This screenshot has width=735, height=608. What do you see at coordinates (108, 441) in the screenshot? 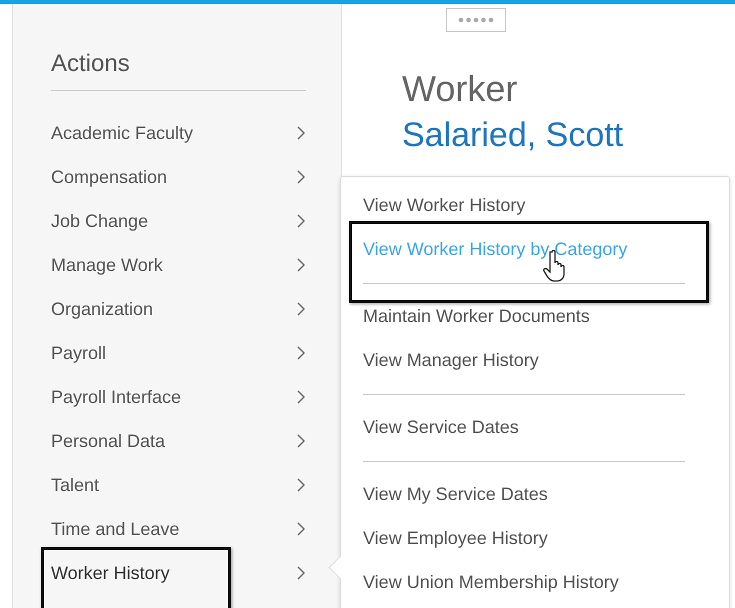
I see `action-label: Personal Data` at bounding box center [108, 441].